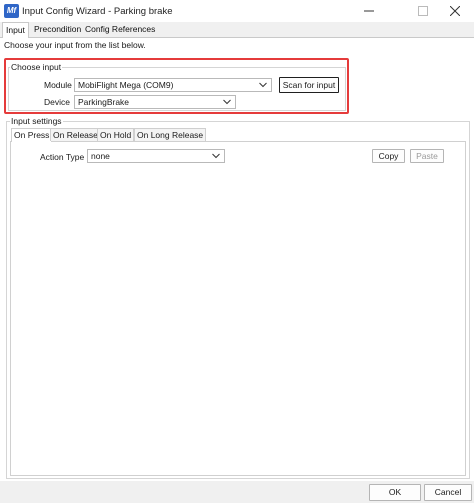 The width and height of the screenshot is (474, 503). Describe the element at coordinates (116, 134) in the screenshot. I see `tab-on-hold: On Hold` at that location.